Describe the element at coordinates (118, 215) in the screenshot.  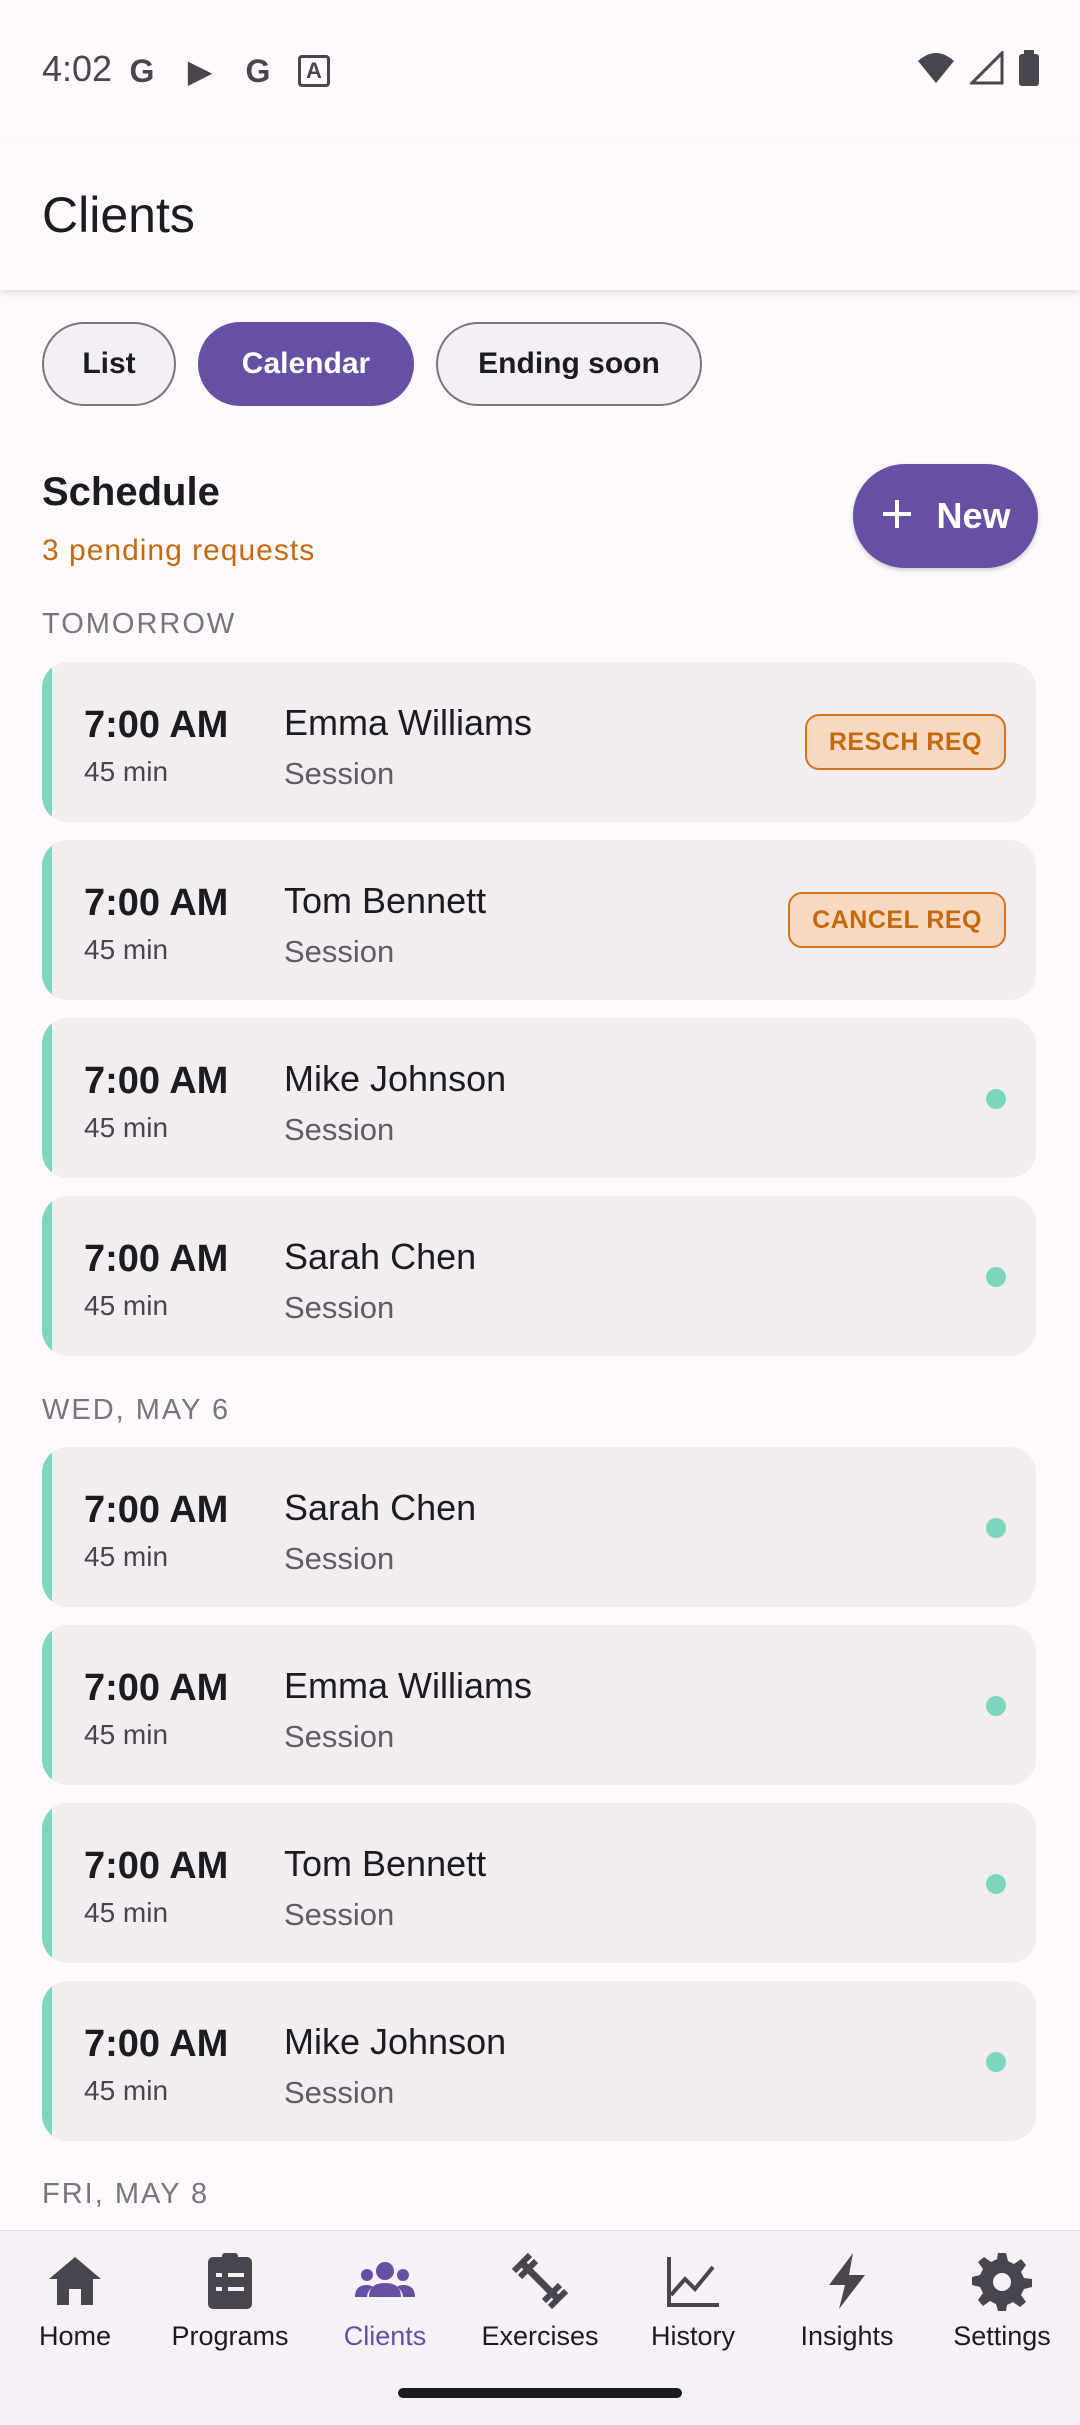
I see `page-title: Clients` at that location.